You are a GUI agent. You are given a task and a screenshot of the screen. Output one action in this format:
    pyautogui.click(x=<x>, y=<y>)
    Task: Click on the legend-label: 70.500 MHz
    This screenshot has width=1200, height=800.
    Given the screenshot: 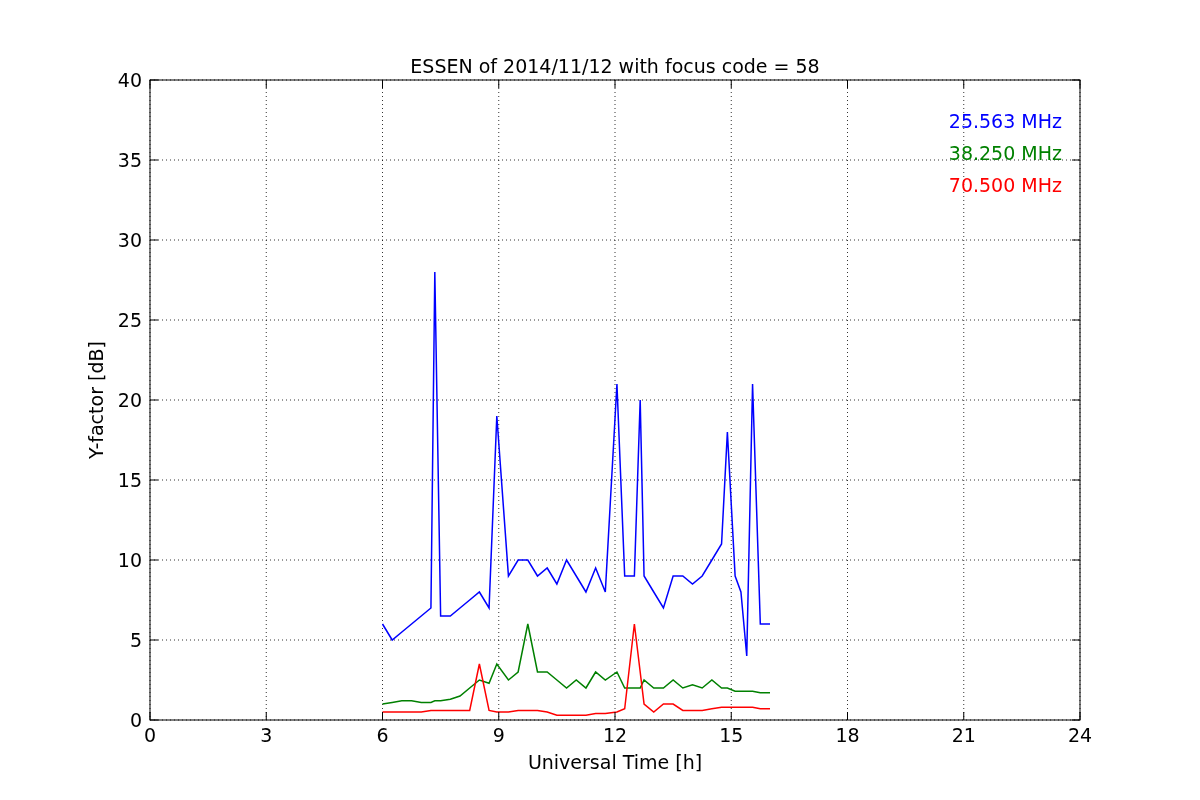 What is the action you would take?
    pyautogui.click(x=1005, y=185)
    